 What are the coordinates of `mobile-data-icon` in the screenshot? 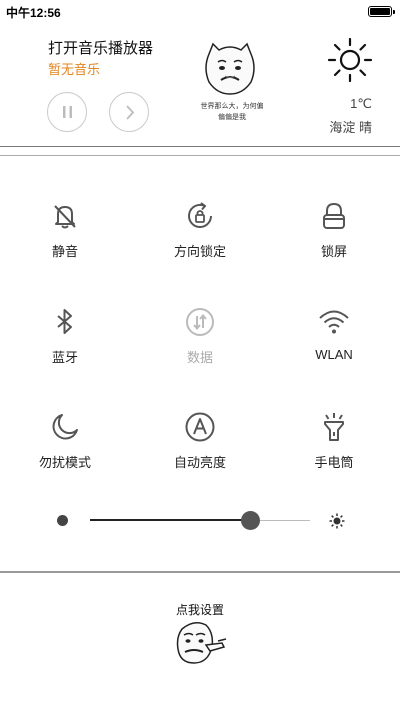 It's located at (200, 322).